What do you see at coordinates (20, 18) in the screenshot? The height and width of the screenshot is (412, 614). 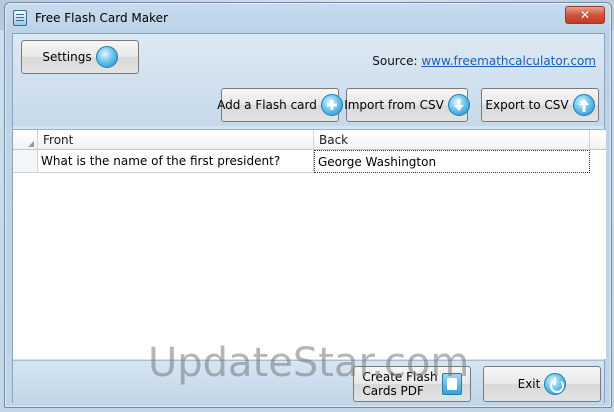 I see `app-icon` at bounding box center [20, 18].